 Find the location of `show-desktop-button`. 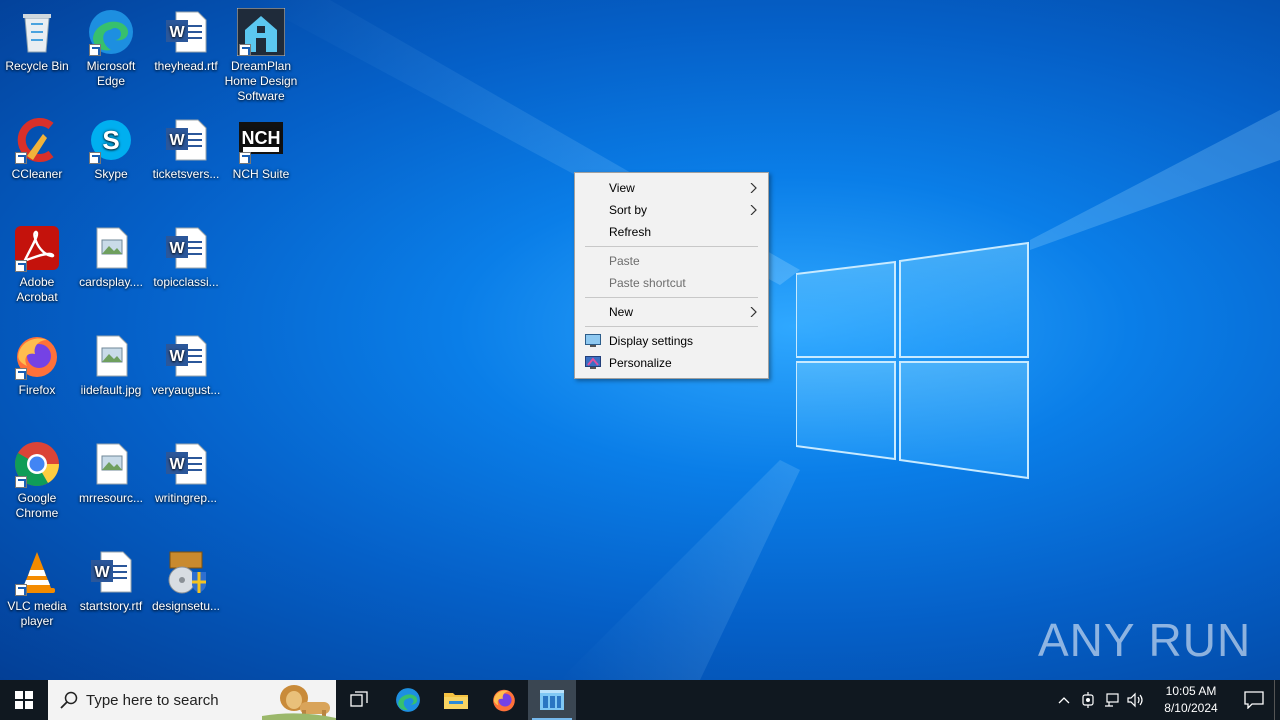

show-desktop-button is located at coordinates (1277, 700).